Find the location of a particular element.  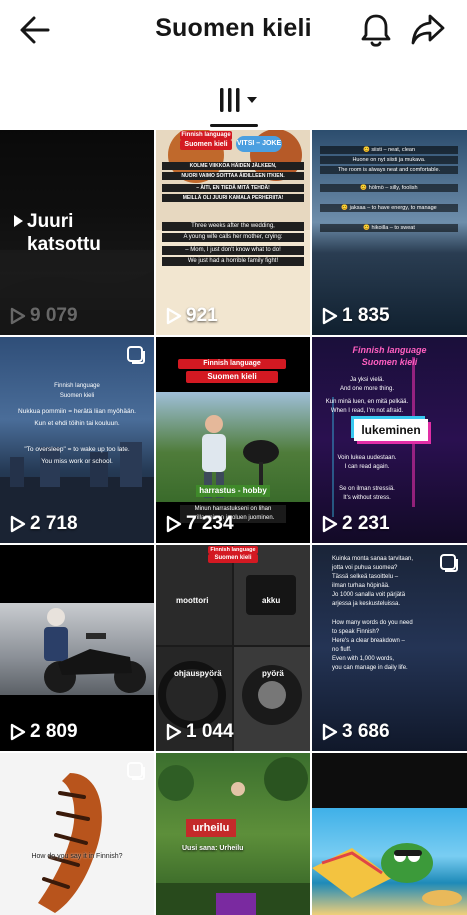

just-watched-line-2: katsottu is located at coordinates (64, 244).